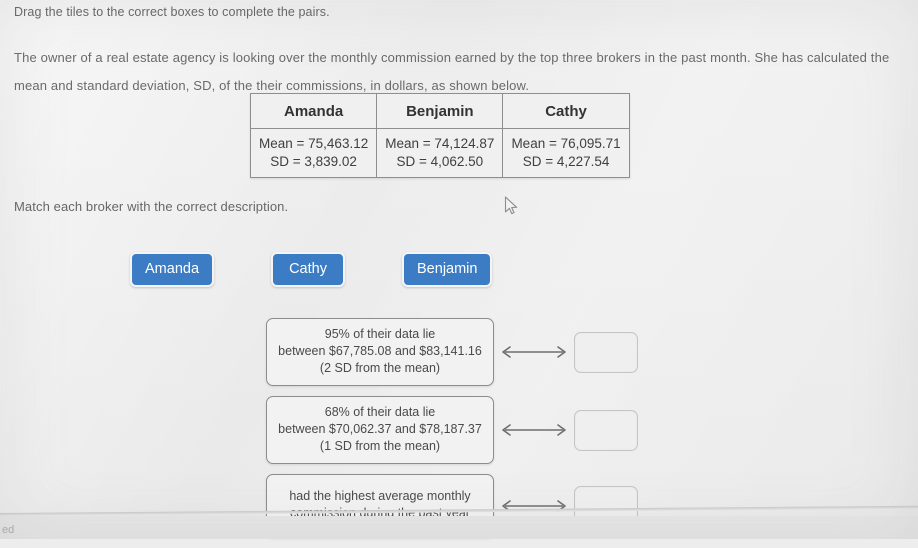 Image resolution: width=918 pixels, height=548 pixels. What do you see at coordinates (313, 153) in the screenshot?
I see `table-cell-amanda-stats: Mean = 75,463.12 SD = 3,839.02` at bounding box center [313, 153].